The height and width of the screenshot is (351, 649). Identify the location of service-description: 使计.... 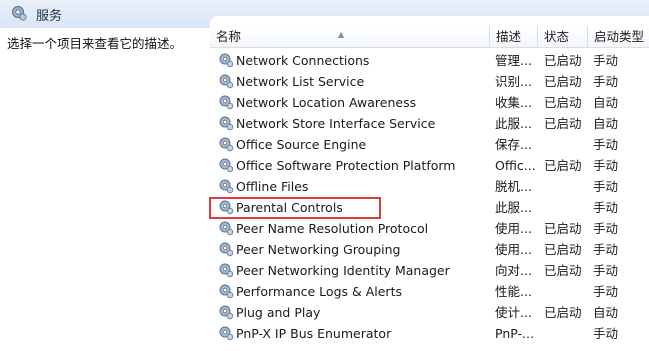
(513, 312).